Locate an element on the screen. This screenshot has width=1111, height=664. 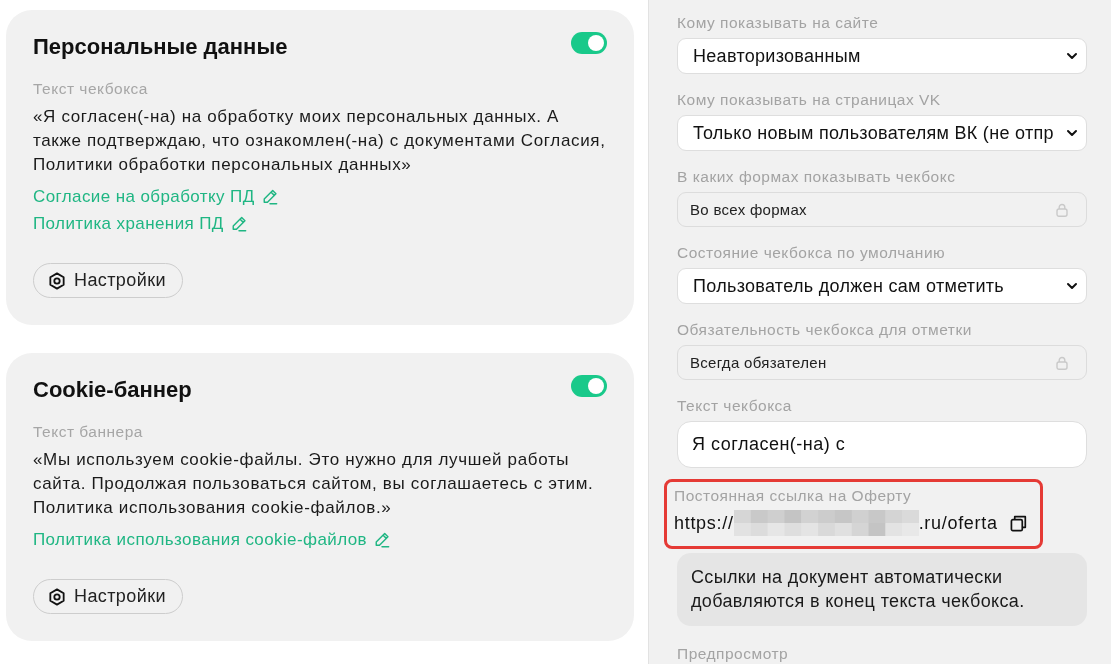
field-label: Обязательность чекбокса для отметки is located at coordinates (824, 330).